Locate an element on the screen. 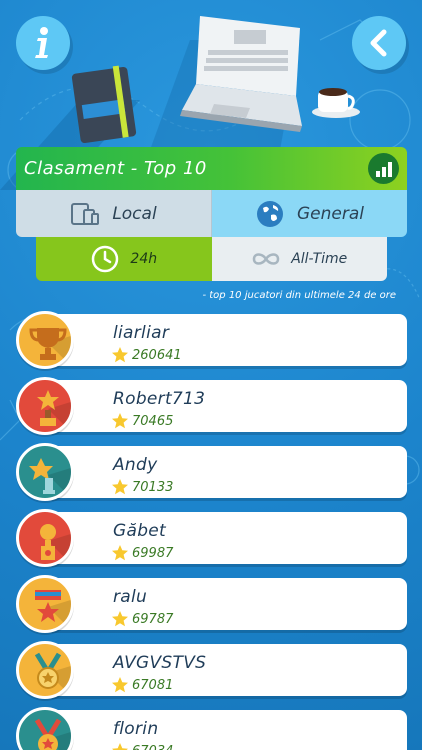  list-item: Robert713 70465 is located at coordinates (211, 410).